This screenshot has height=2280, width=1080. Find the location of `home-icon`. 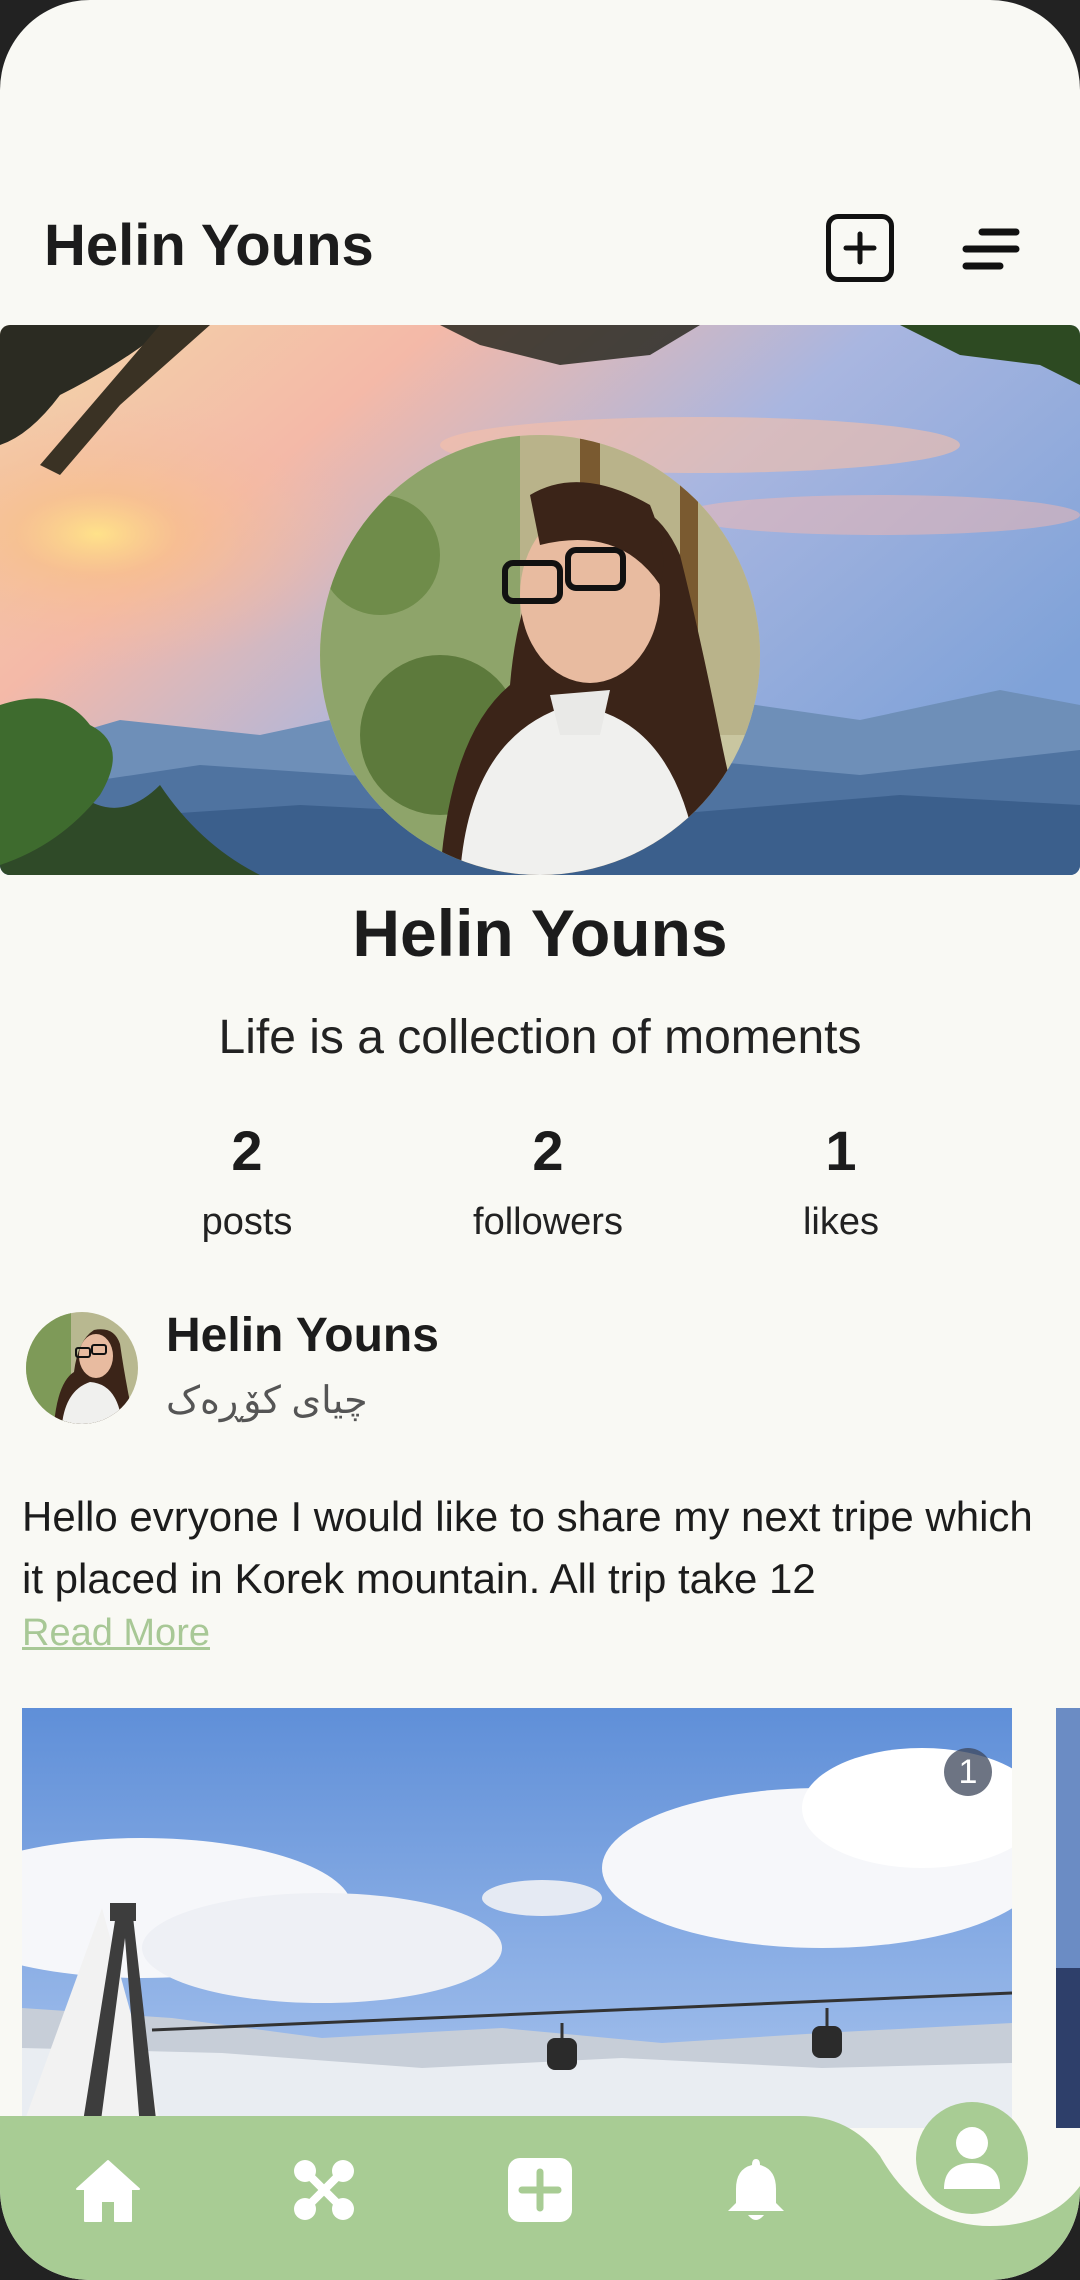

home-icon is located at coordinates (108, 2191).